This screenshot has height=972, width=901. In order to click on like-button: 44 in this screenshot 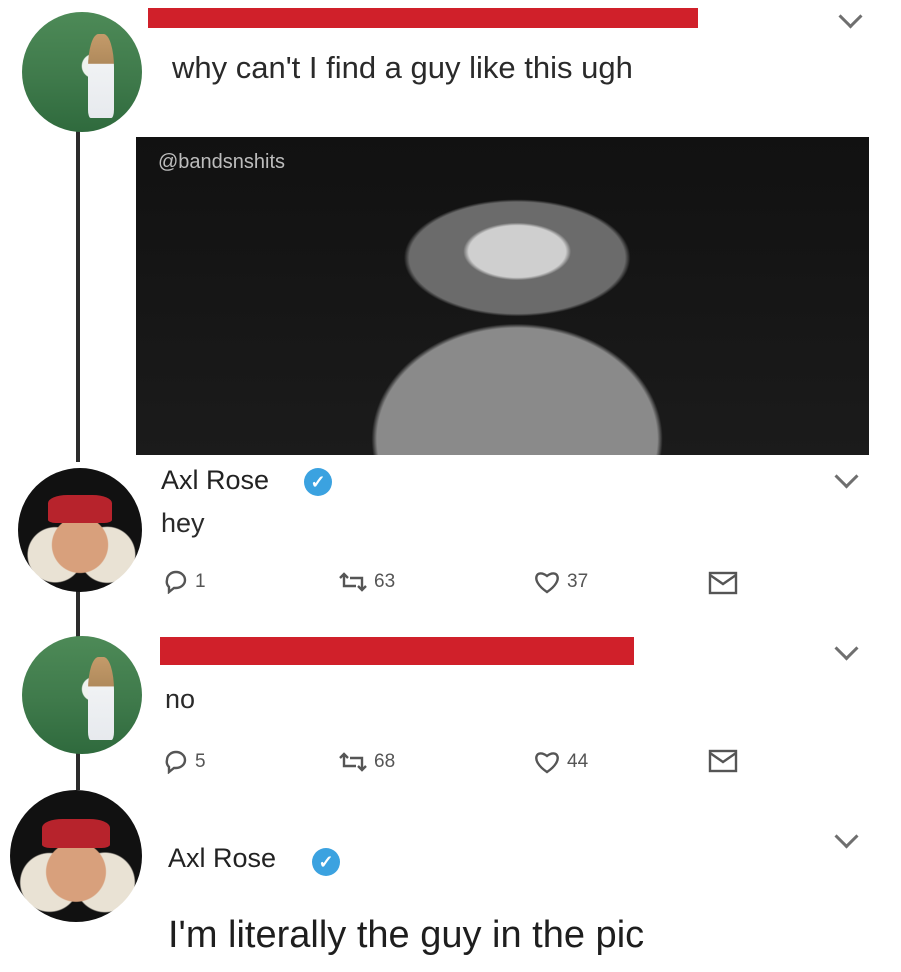, I will do `click(560, 762)`.